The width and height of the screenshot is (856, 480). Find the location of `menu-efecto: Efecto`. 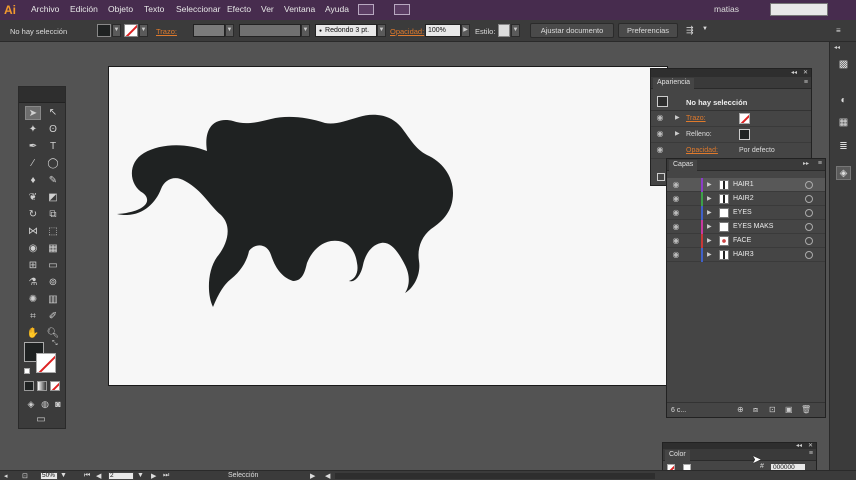

menu-efecto: Efecto is located at coordinates (239, 9).